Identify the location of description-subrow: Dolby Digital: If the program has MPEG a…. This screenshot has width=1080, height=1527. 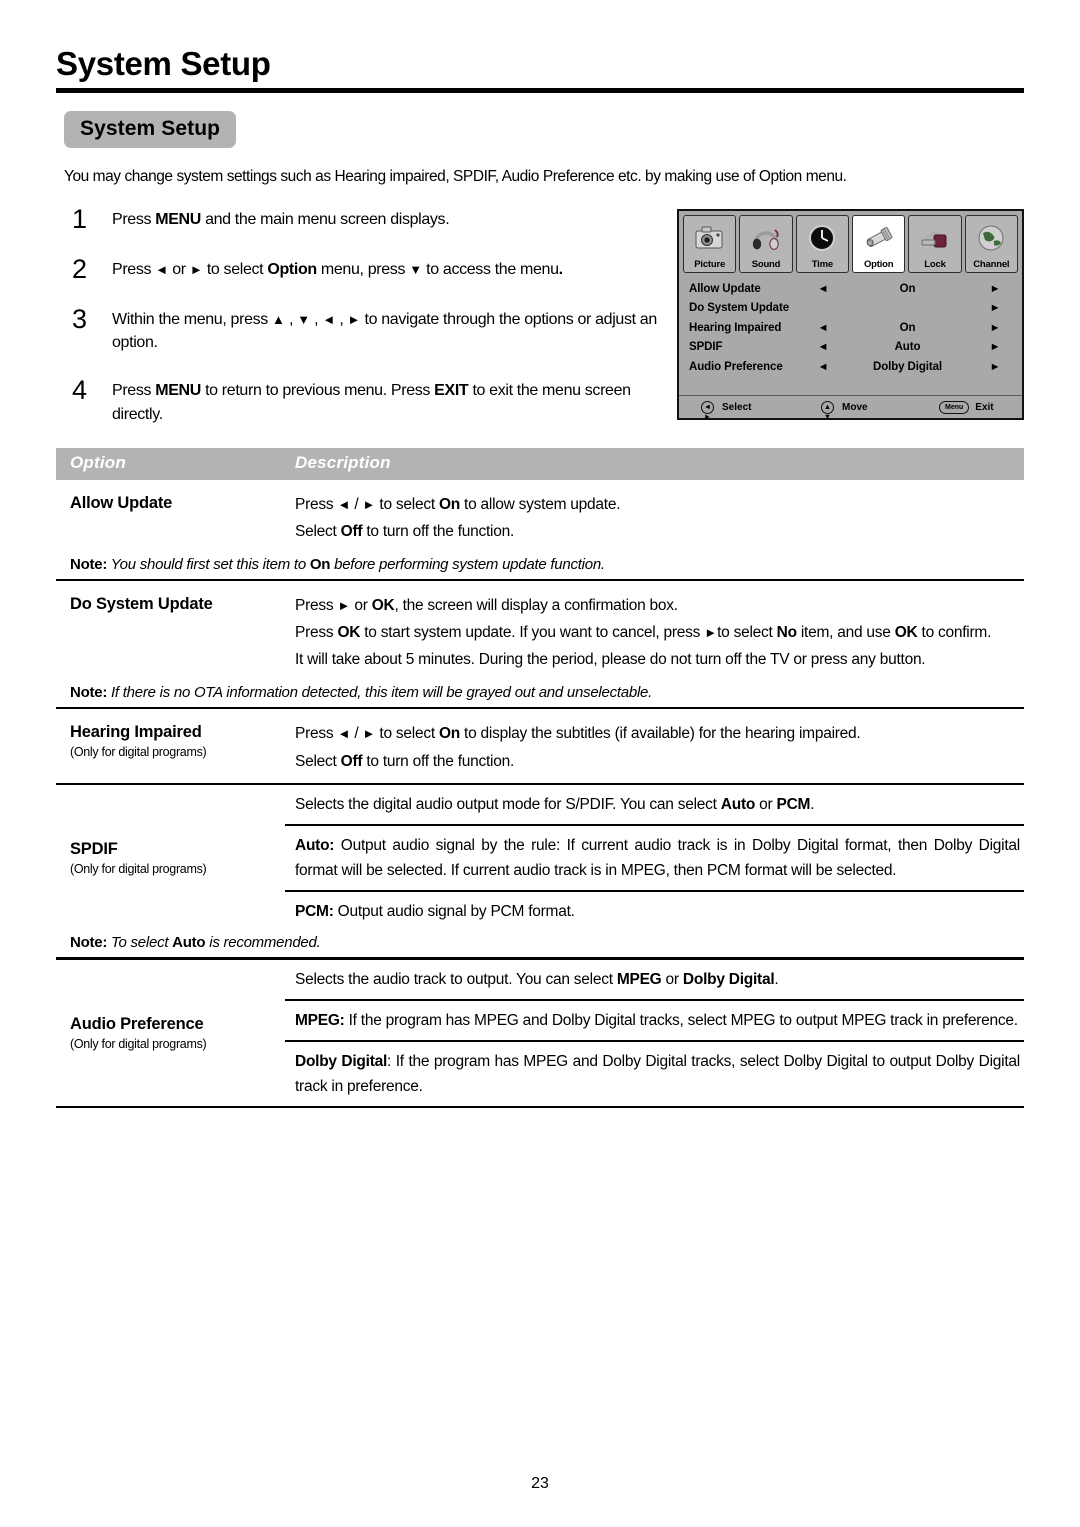
(654, 1073).